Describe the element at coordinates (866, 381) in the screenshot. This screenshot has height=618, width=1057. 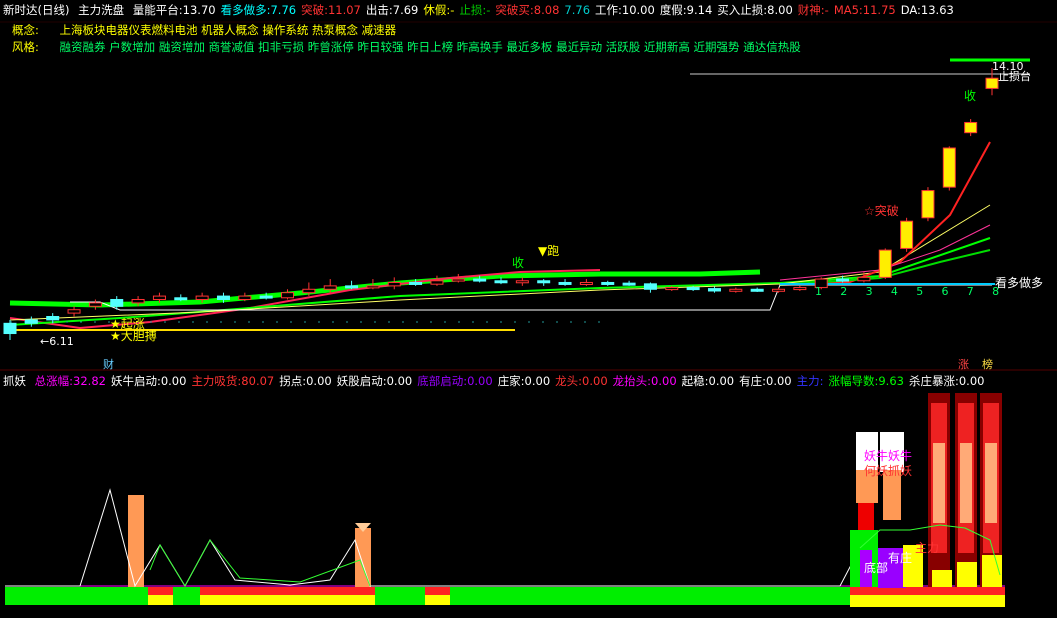
I see `sub-header-item-12: 涨幅导数:9.63` at that location.